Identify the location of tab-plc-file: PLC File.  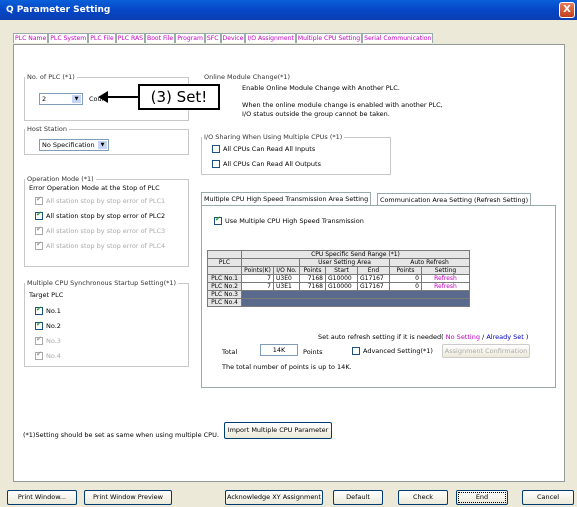
(102, 38).